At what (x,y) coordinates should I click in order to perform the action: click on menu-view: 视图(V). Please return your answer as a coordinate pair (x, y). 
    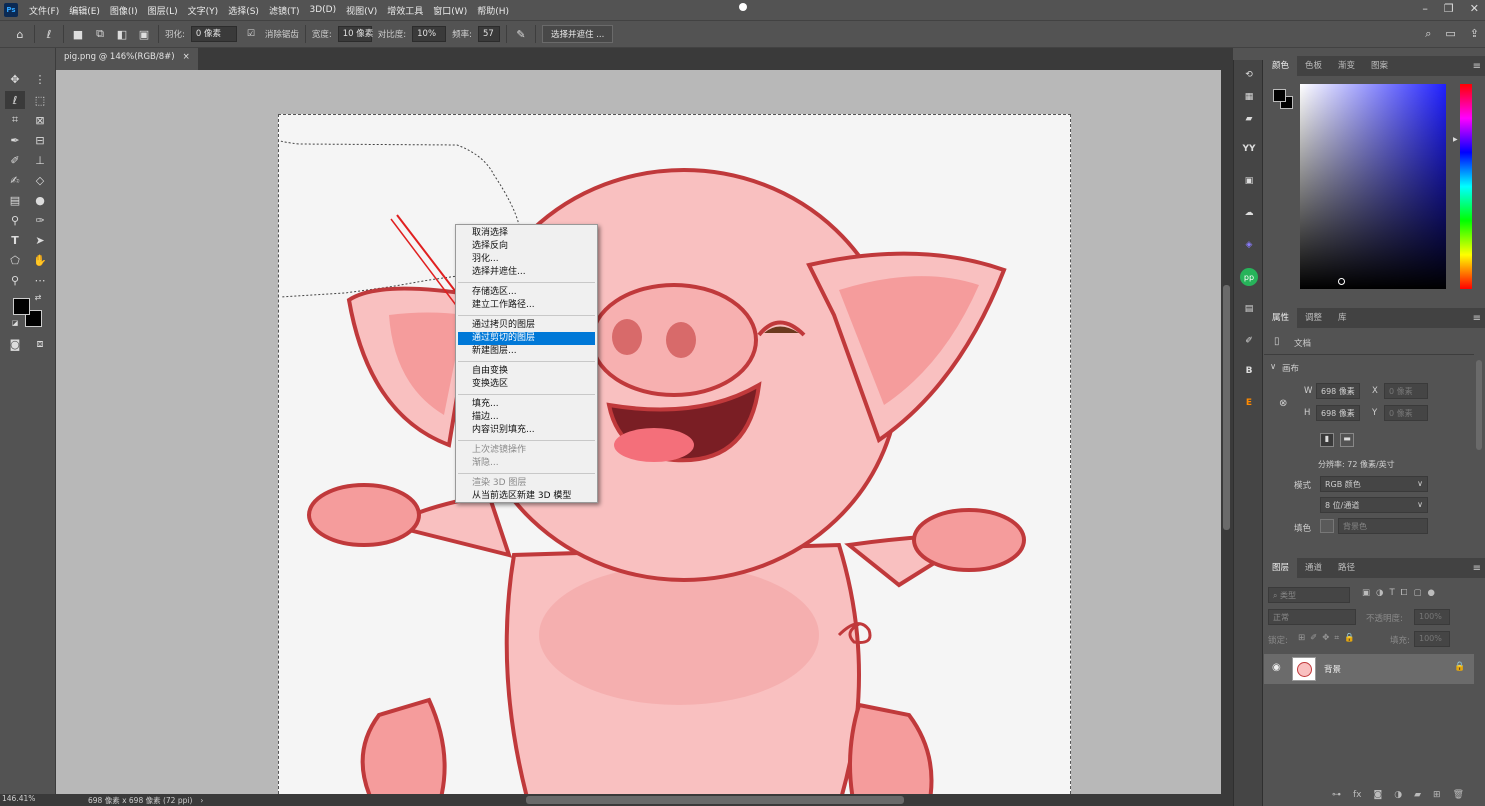
    Looking at the image, I should click on (361, 10).